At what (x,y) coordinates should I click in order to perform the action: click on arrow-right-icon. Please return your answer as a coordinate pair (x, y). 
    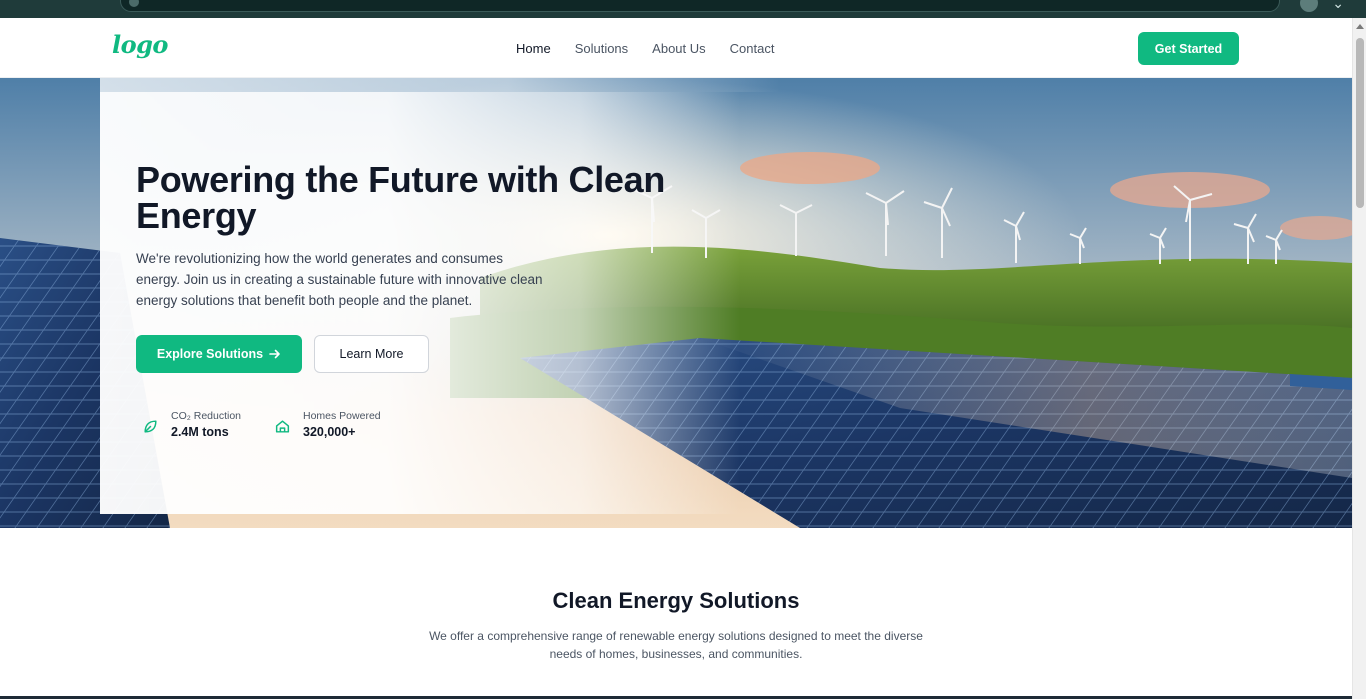
    Looking at the image, I should click on (274, 354).